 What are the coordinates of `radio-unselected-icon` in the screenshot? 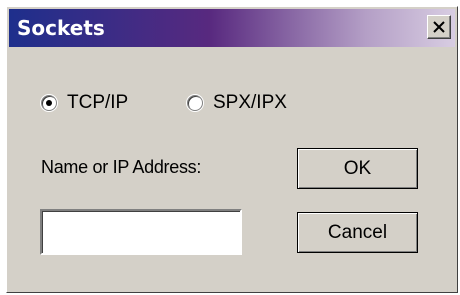 It's located at (195, 103).